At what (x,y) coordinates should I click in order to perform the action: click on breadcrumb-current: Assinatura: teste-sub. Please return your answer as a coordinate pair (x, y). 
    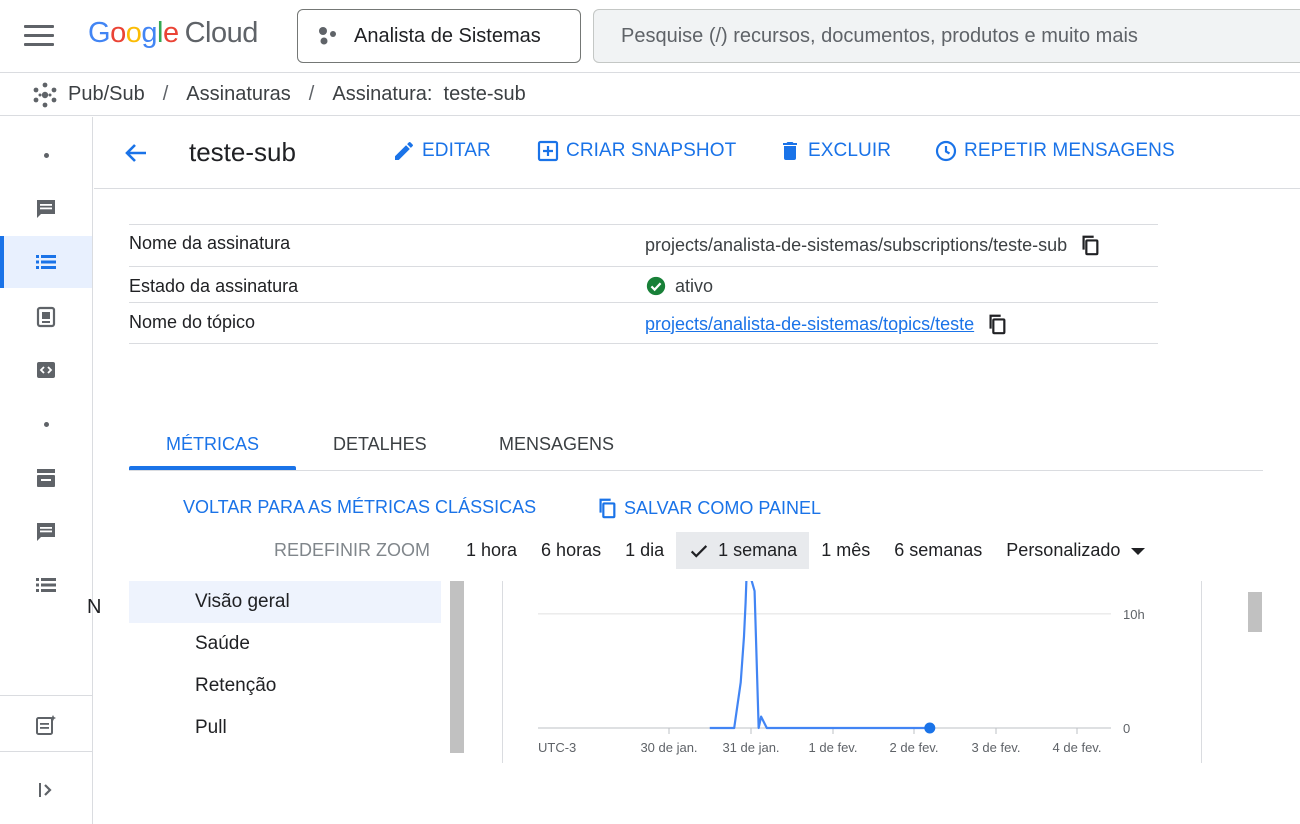
    Looking at the image, I should click on (429, 94).